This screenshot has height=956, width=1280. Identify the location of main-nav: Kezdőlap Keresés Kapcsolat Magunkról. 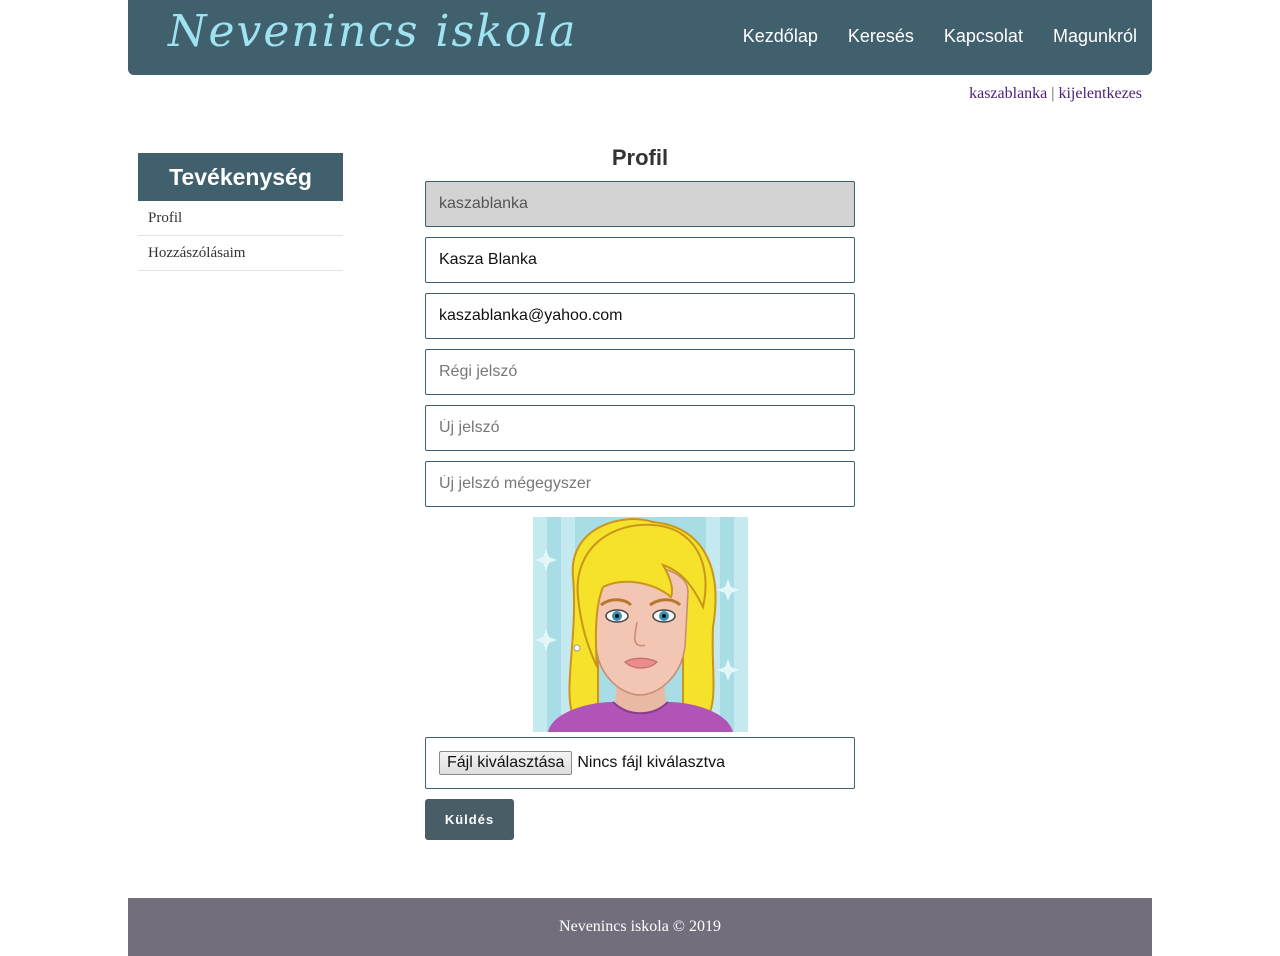
(940, 36).